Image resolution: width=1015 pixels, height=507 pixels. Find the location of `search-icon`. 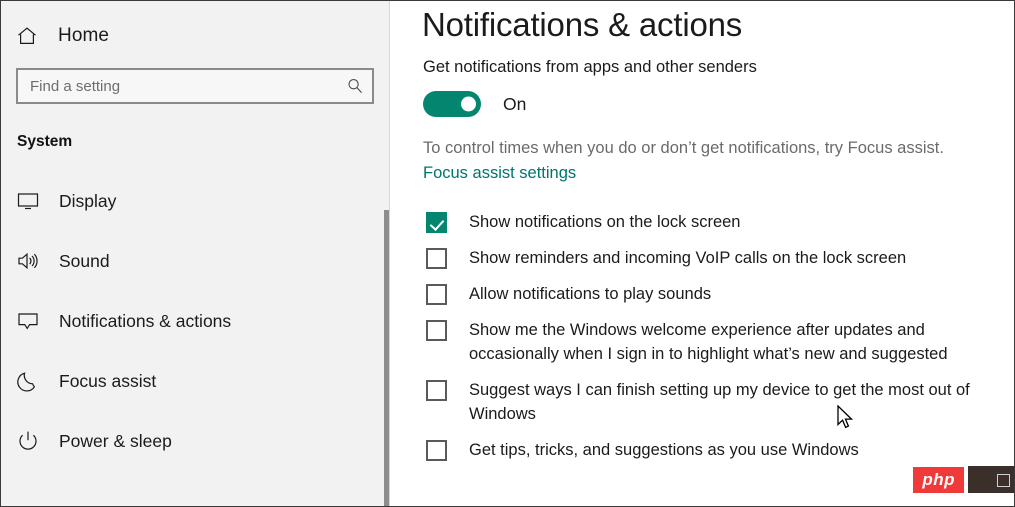

search-icon is located at coordinates (355, 86).